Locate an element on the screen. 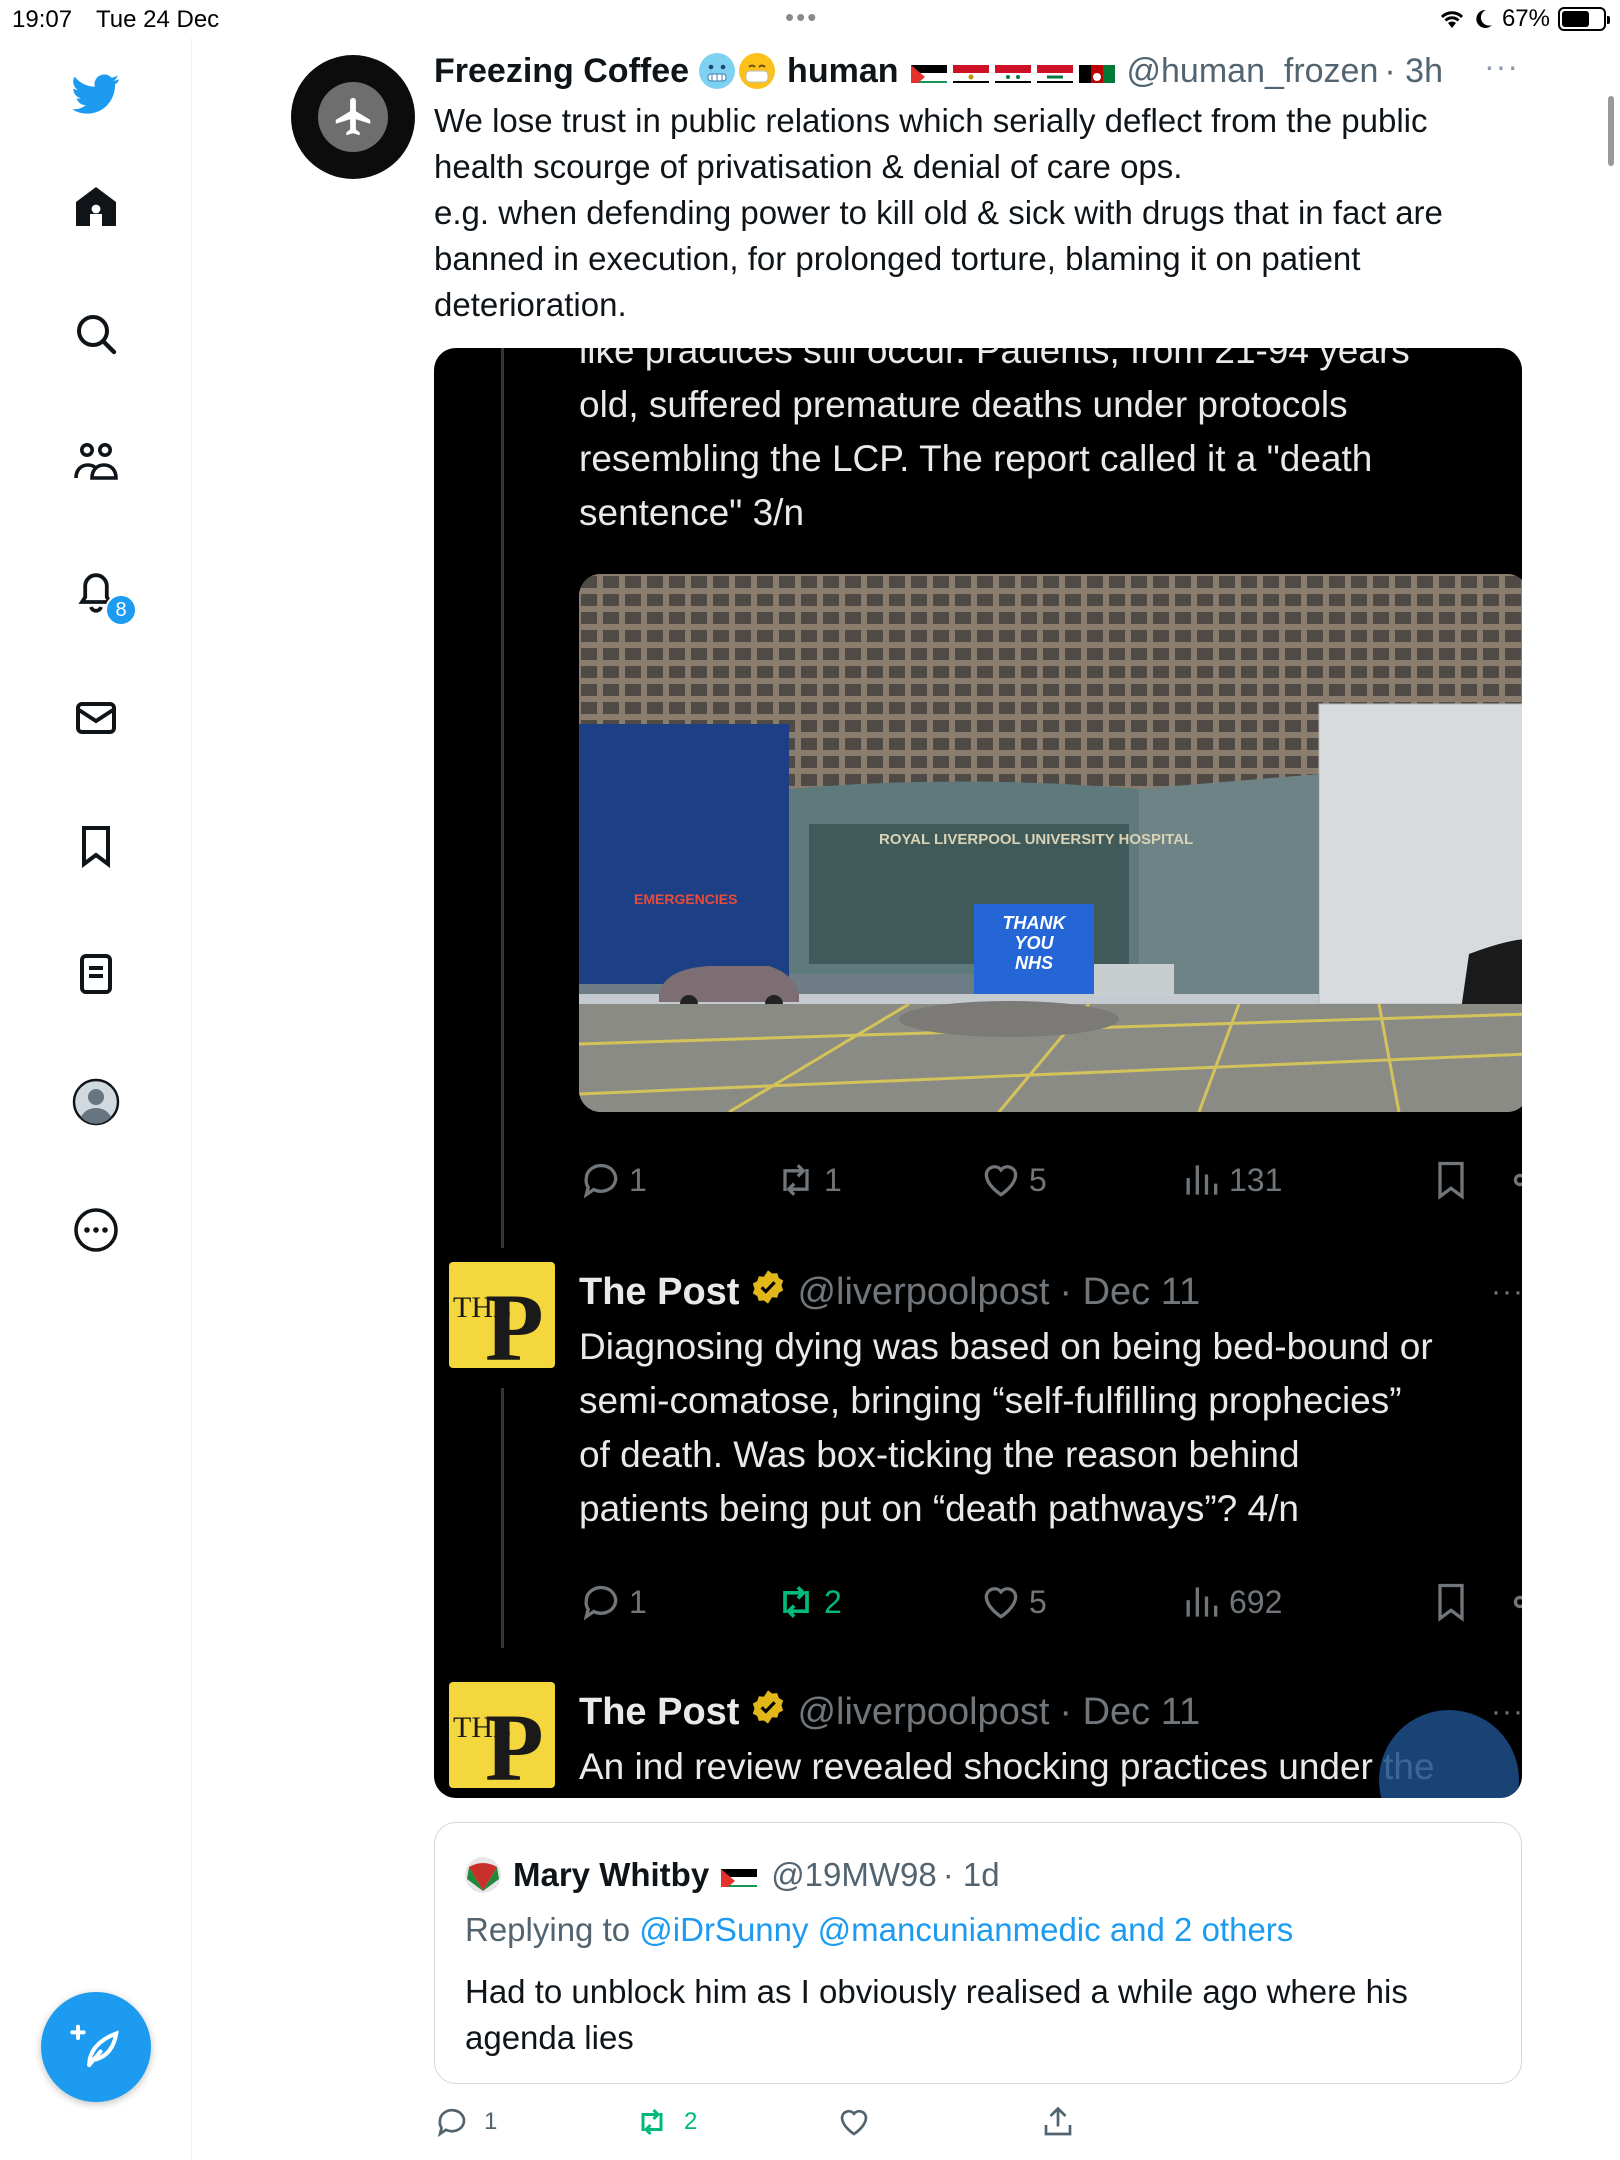 This screenshot has height=2160, width=1620. author-avatar is located at coordinates (353, 117).